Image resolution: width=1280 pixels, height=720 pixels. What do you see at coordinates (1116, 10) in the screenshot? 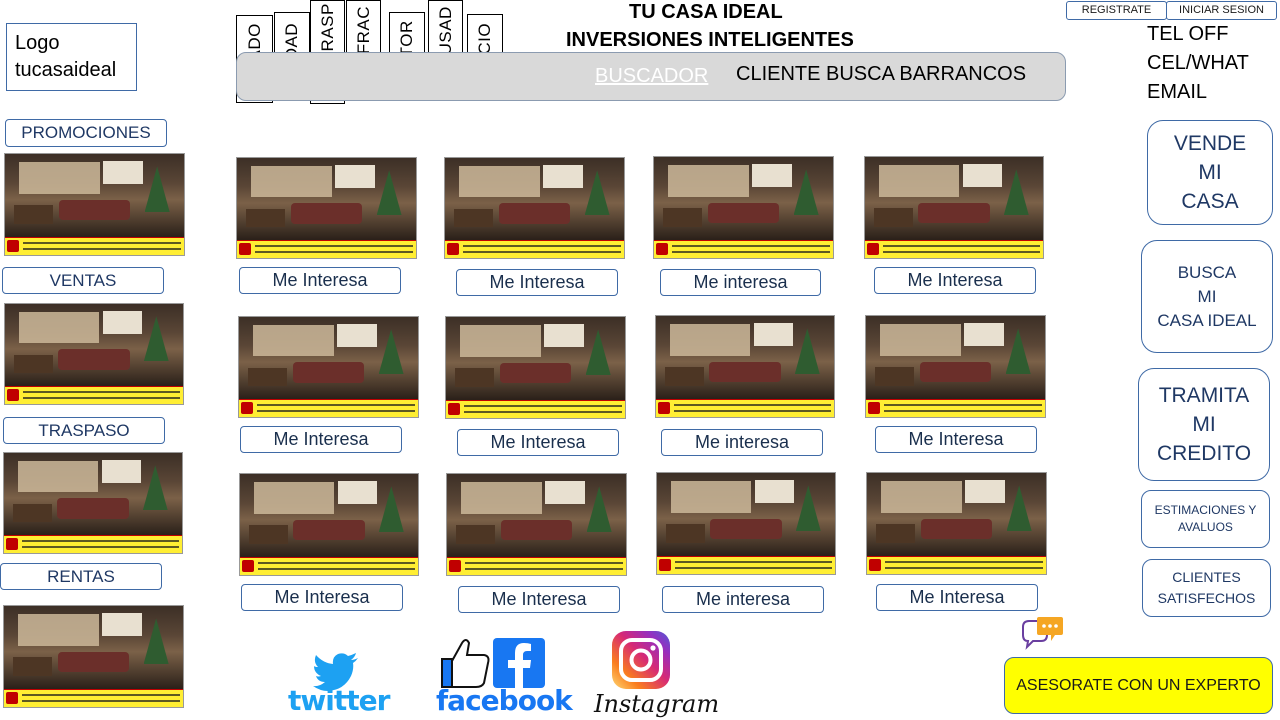
I see `register-button: REGISTRATE` at bounding box center [1116, 10].